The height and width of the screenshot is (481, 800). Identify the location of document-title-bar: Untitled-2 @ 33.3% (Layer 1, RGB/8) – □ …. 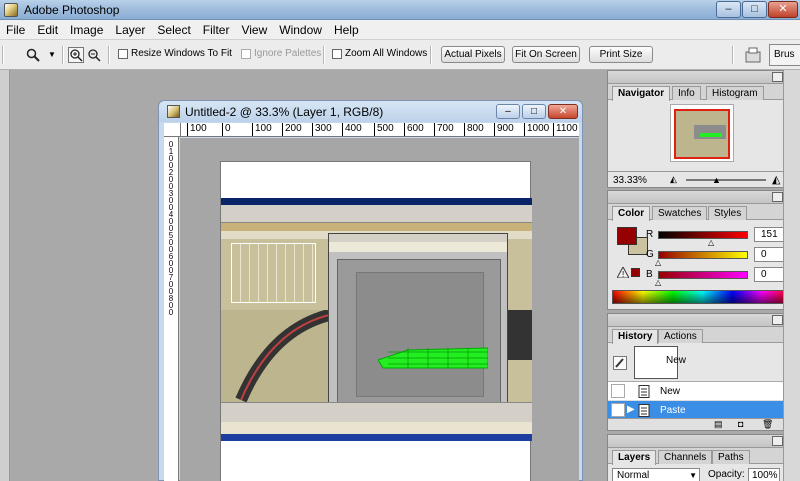
(370, 111).